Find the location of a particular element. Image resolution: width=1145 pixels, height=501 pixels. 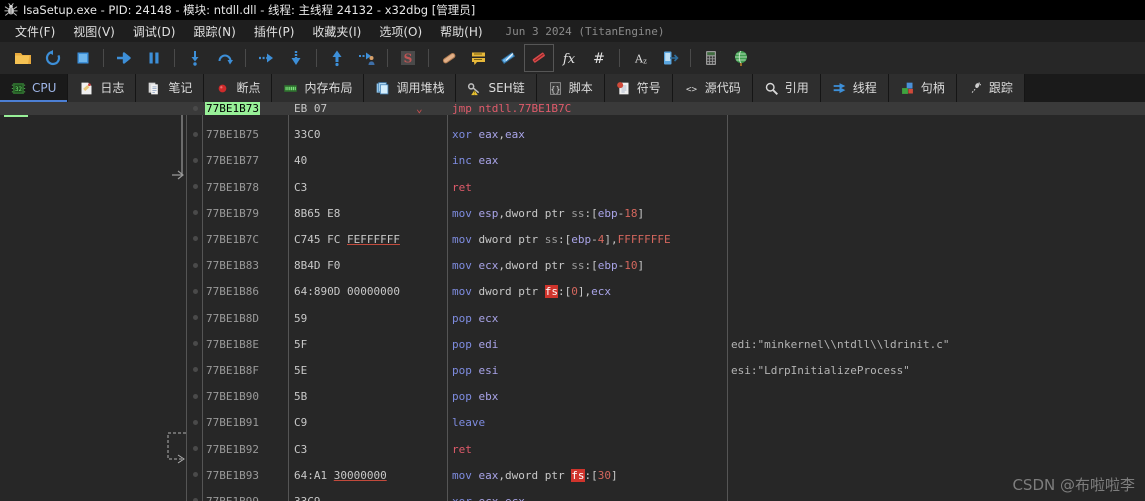

close-button is located at coordinates (83, 58).